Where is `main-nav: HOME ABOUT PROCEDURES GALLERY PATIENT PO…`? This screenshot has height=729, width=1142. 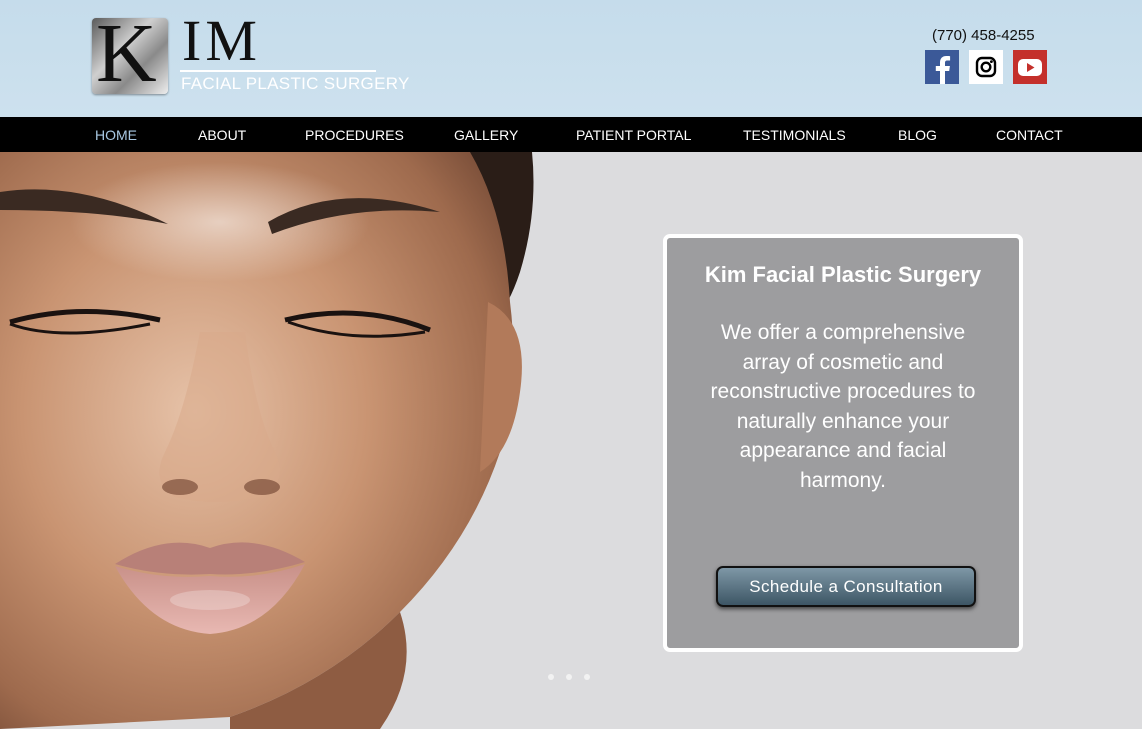
main-nav: HOME ABOUT PROCEDURES GALLERY PATIENT PO… is located at coordinates (571, 134).